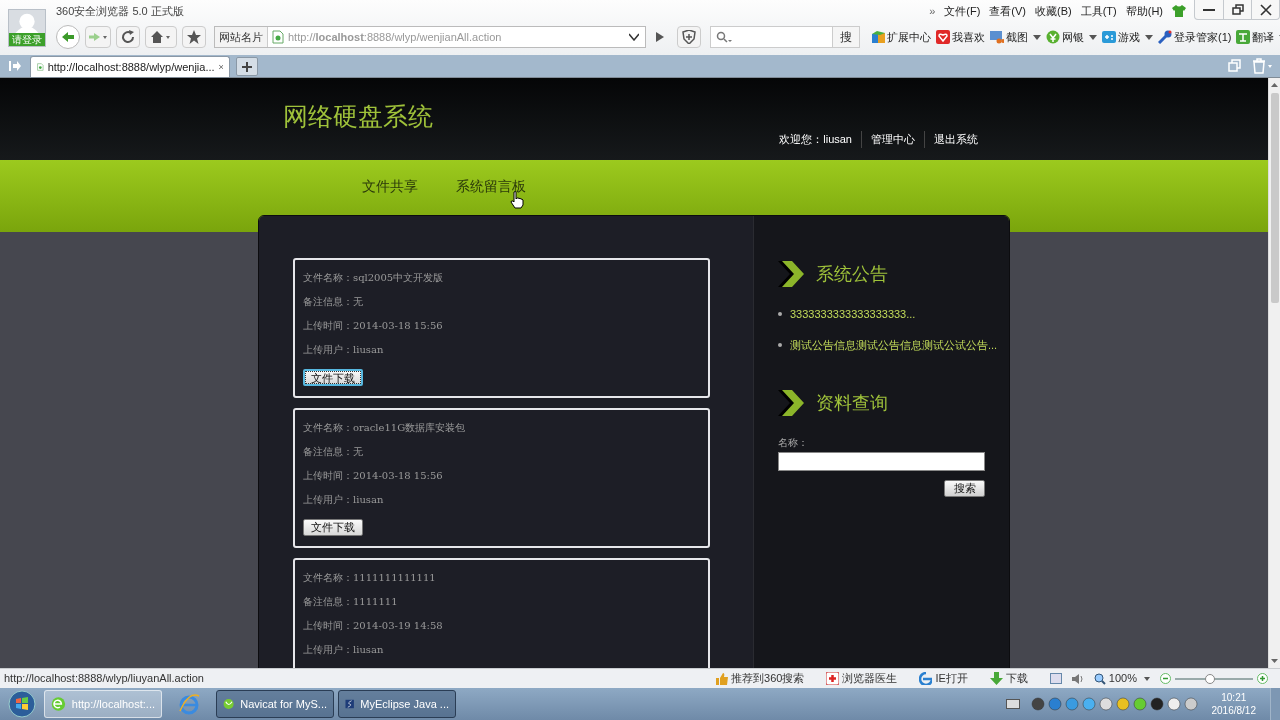  What do you see at coordinates (780, 344) in the screenshot?
I see `bullet` at bounding box center [780, 344].